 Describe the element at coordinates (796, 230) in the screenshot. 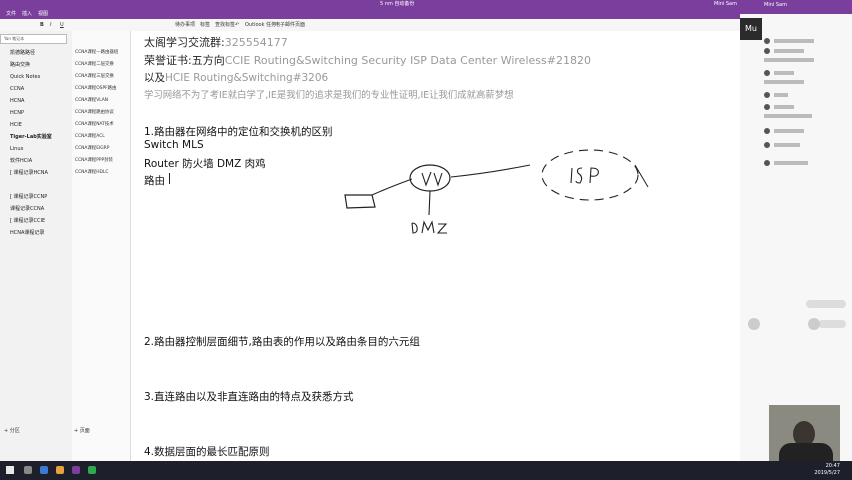

I see `chat-panel: Mini Sam Mu` at that location.